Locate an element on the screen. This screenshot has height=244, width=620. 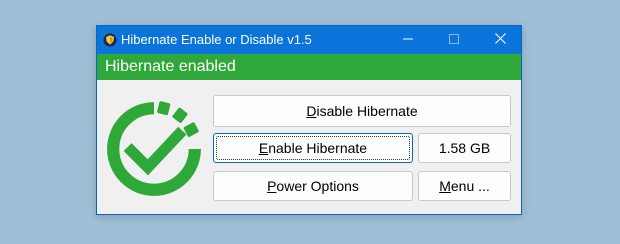
maximize-icon is located at coordinates (454, 40).